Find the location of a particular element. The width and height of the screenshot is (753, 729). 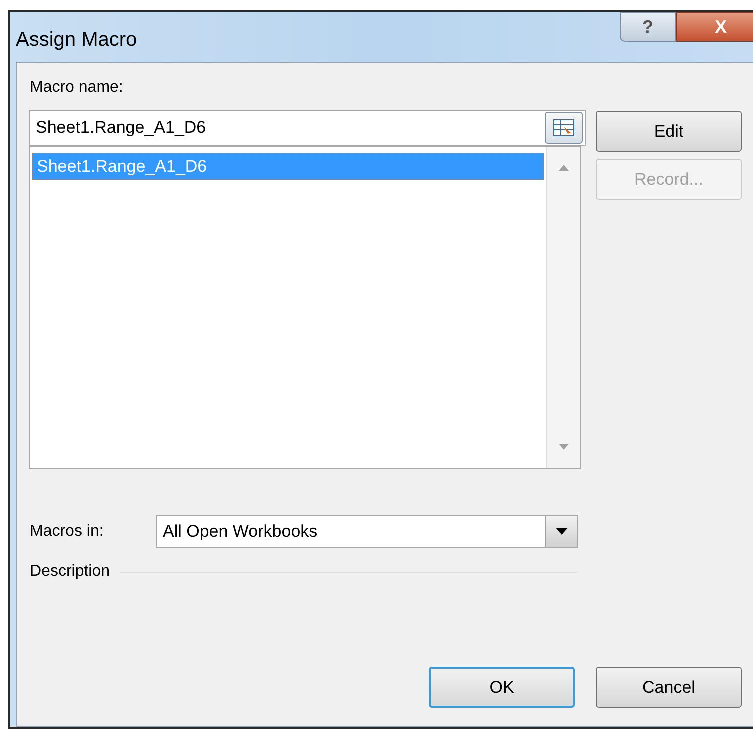

scroll-down-icon is located at coordinates (563, 447).